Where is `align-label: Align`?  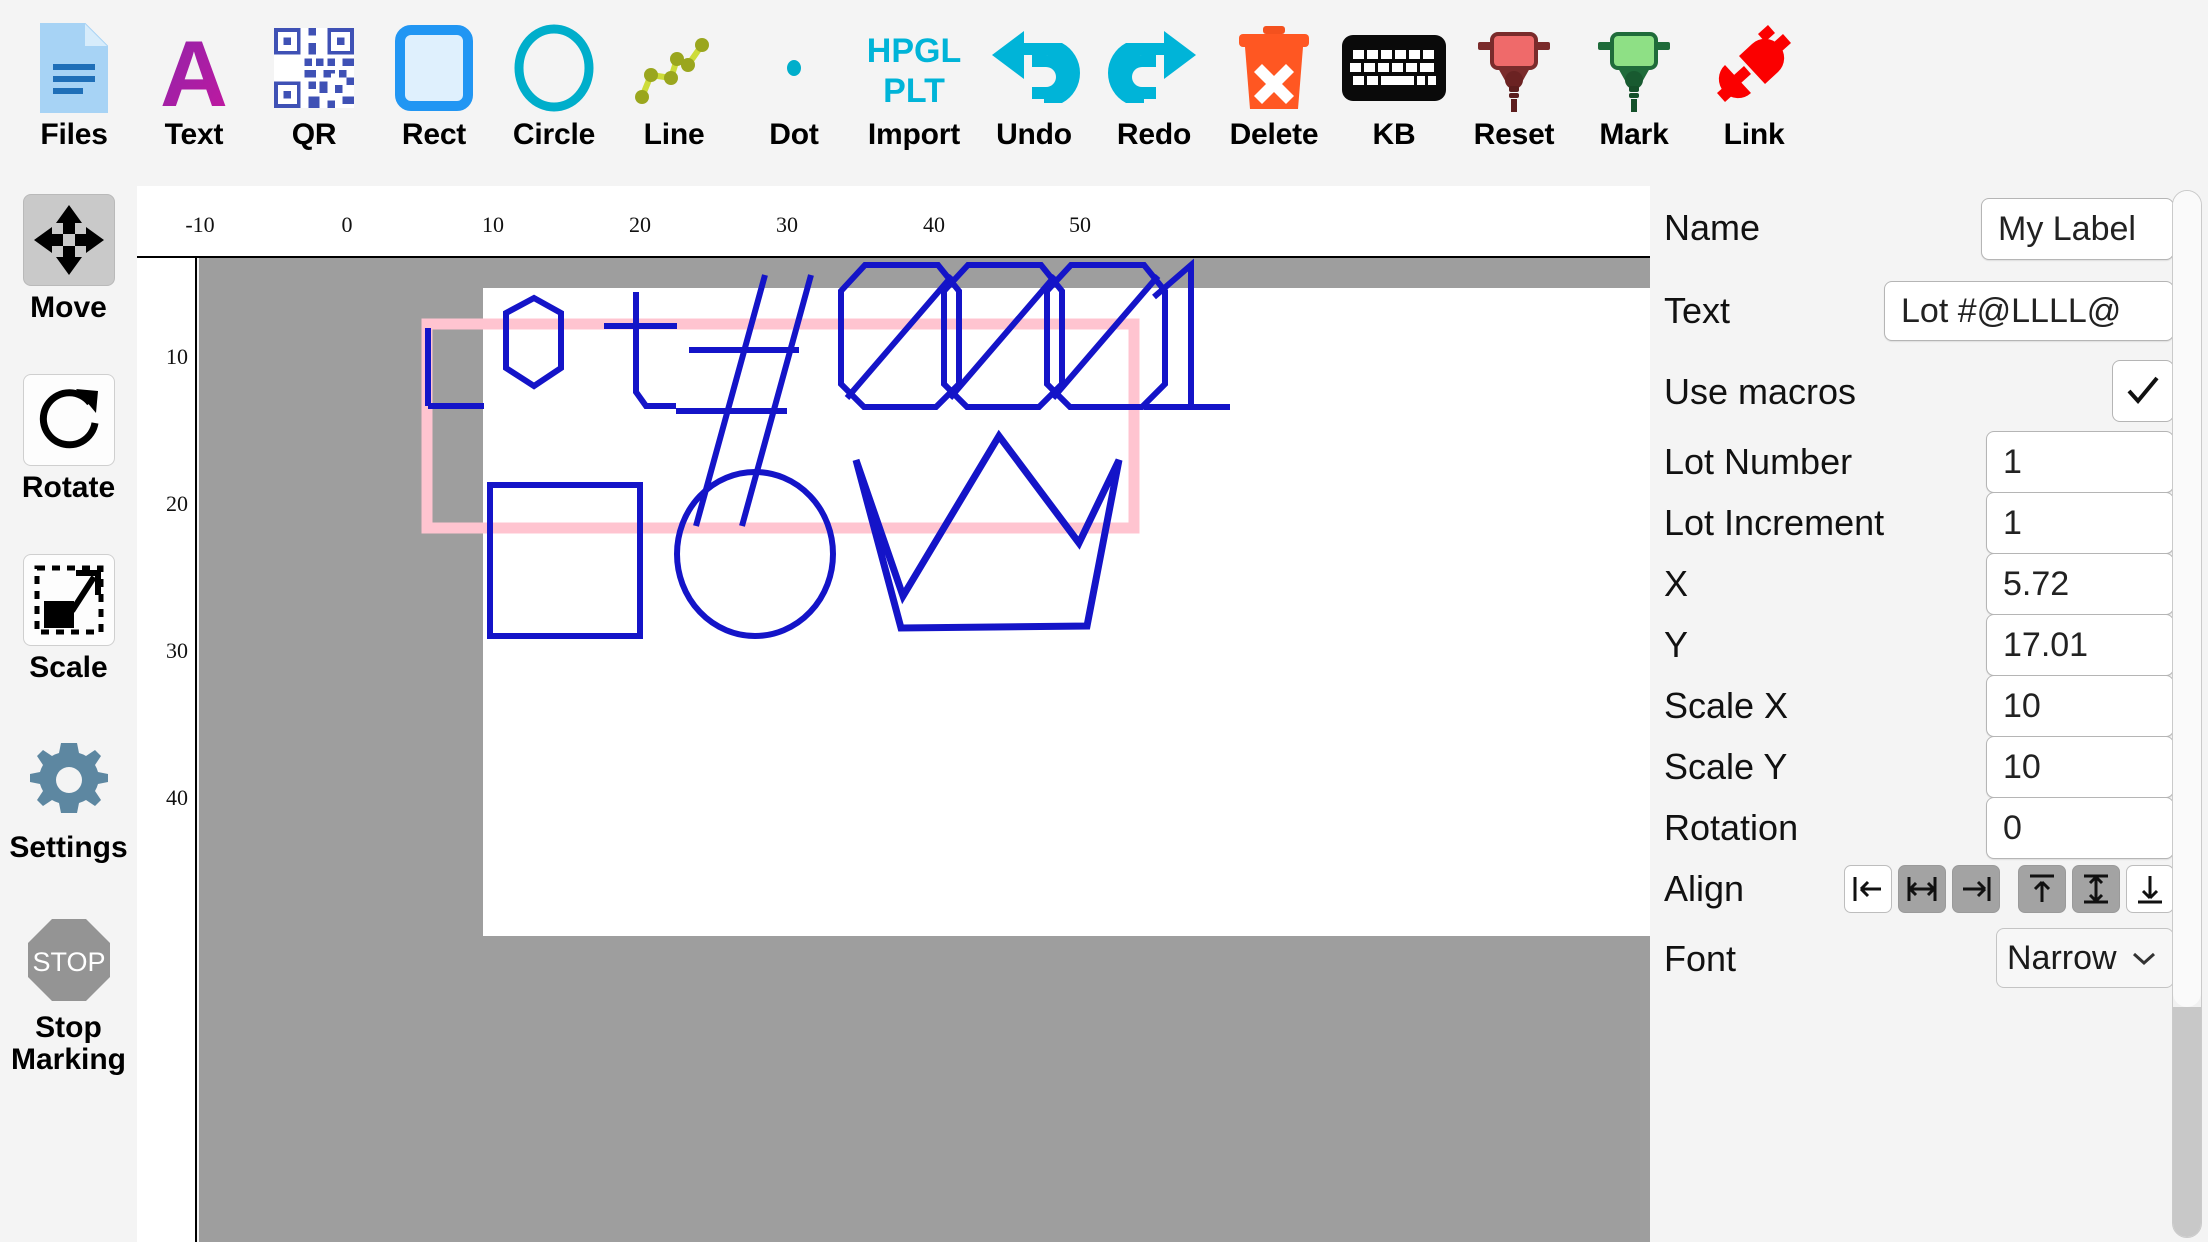
align-label: Align is located at coordinates (1704, 888).